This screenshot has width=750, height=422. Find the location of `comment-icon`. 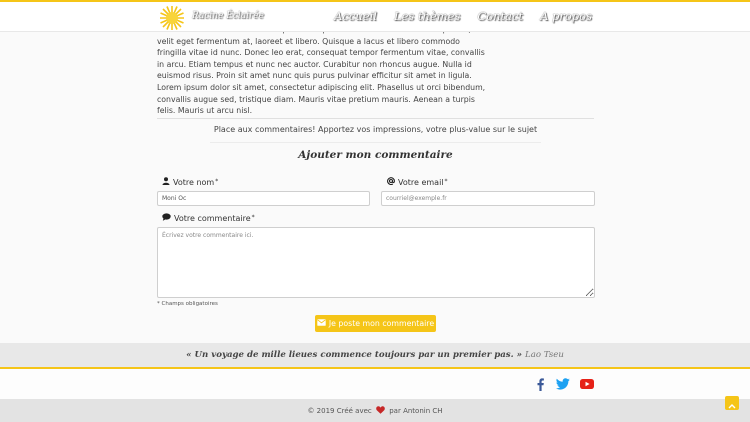

comment-icon is located at coordinates (166, 218).